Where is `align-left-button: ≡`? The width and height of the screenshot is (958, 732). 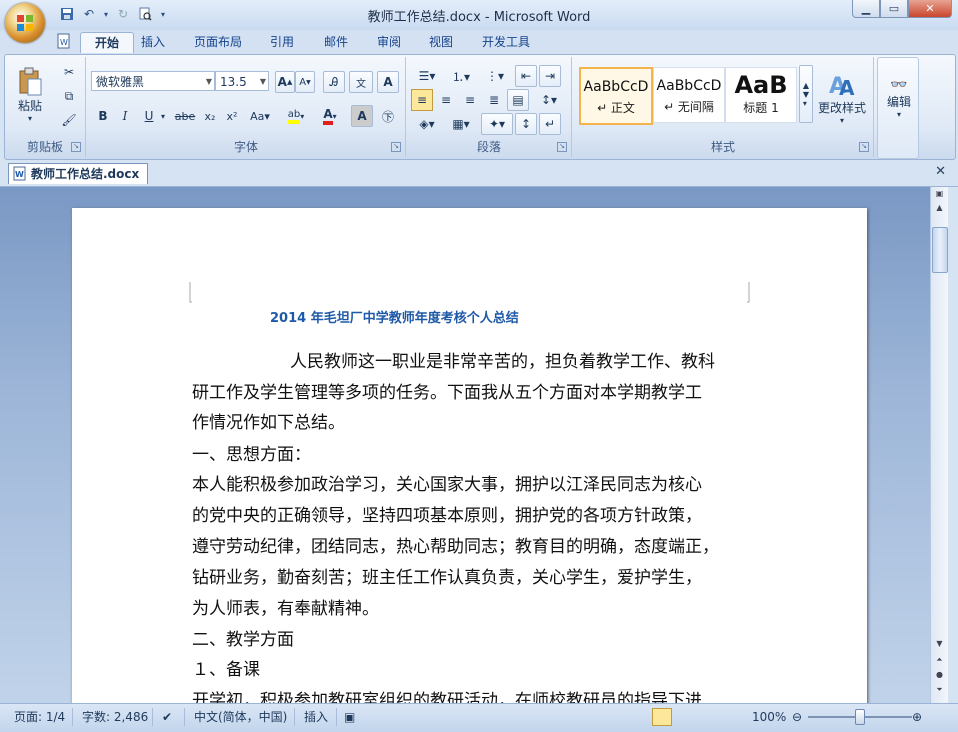 align-left-button: ≡ is located at coordinates (422, 100).